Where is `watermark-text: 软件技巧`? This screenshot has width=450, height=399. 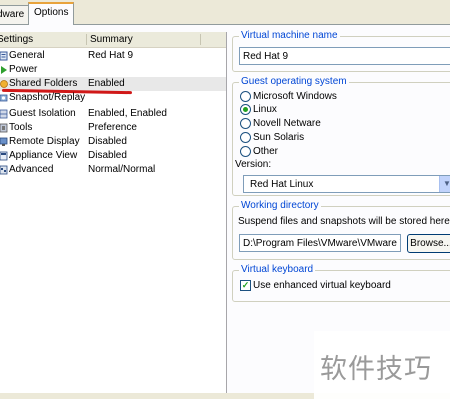 watermark-text: 软件技巧 is located at coordinates (376, 369).